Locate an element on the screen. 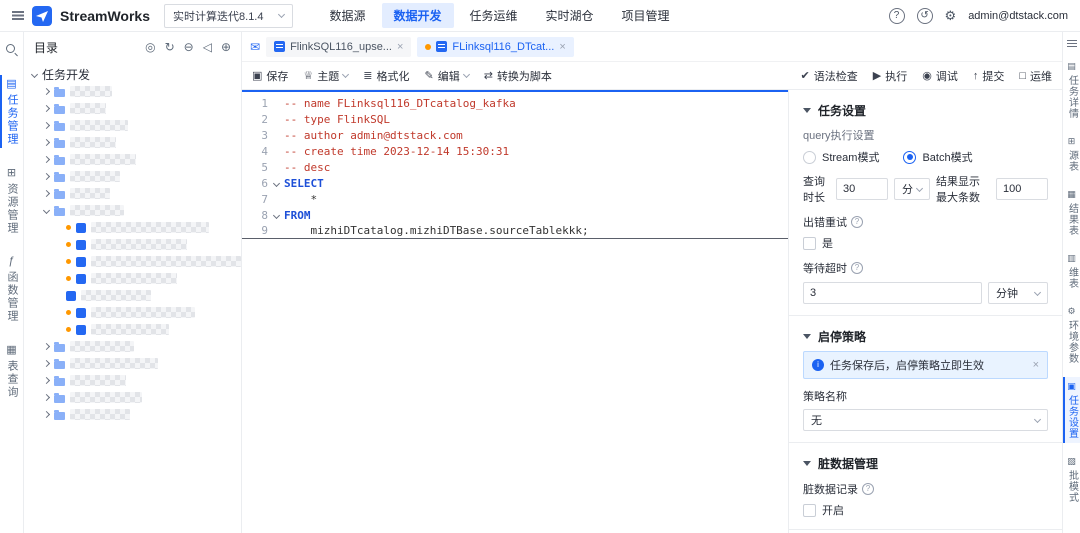 This screenshot has height=533, width=1080. editor-tab-flinksql116-upse: FlinkSQL116_upse... × is located at coordinates (339, 46).